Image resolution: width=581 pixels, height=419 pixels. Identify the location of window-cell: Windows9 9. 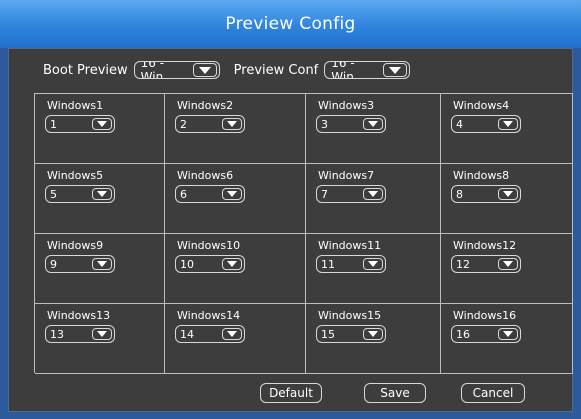
(100, 269).